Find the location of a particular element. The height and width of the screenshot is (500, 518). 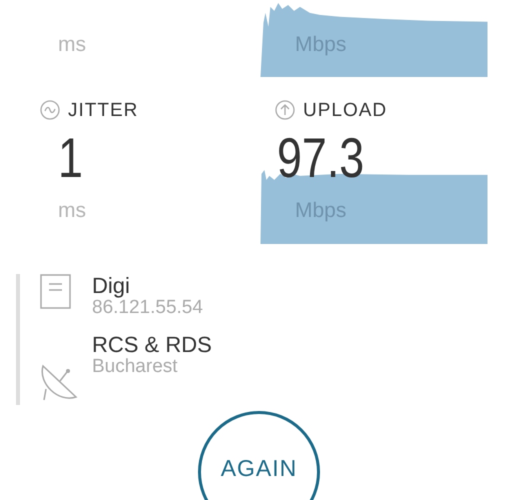

document-icon is located at coordinates (55, 291).